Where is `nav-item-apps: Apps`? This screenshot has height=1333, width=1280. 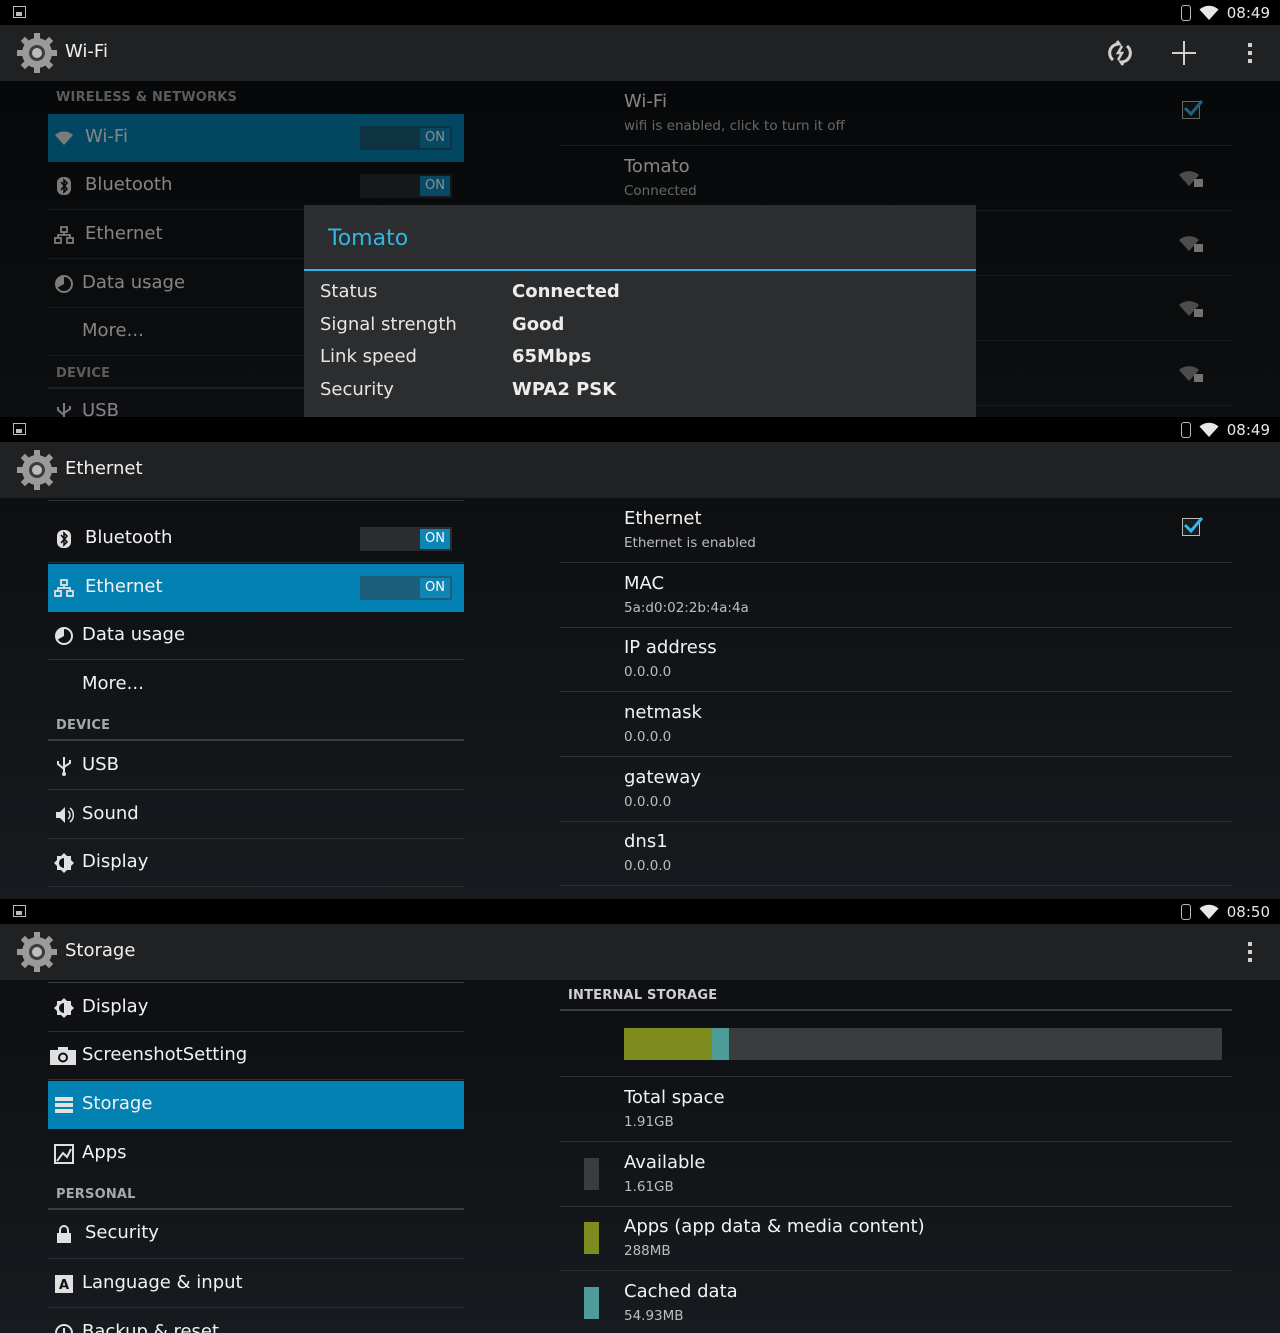
nav-item-apps: Apps is located at coordinates (256, 1154).